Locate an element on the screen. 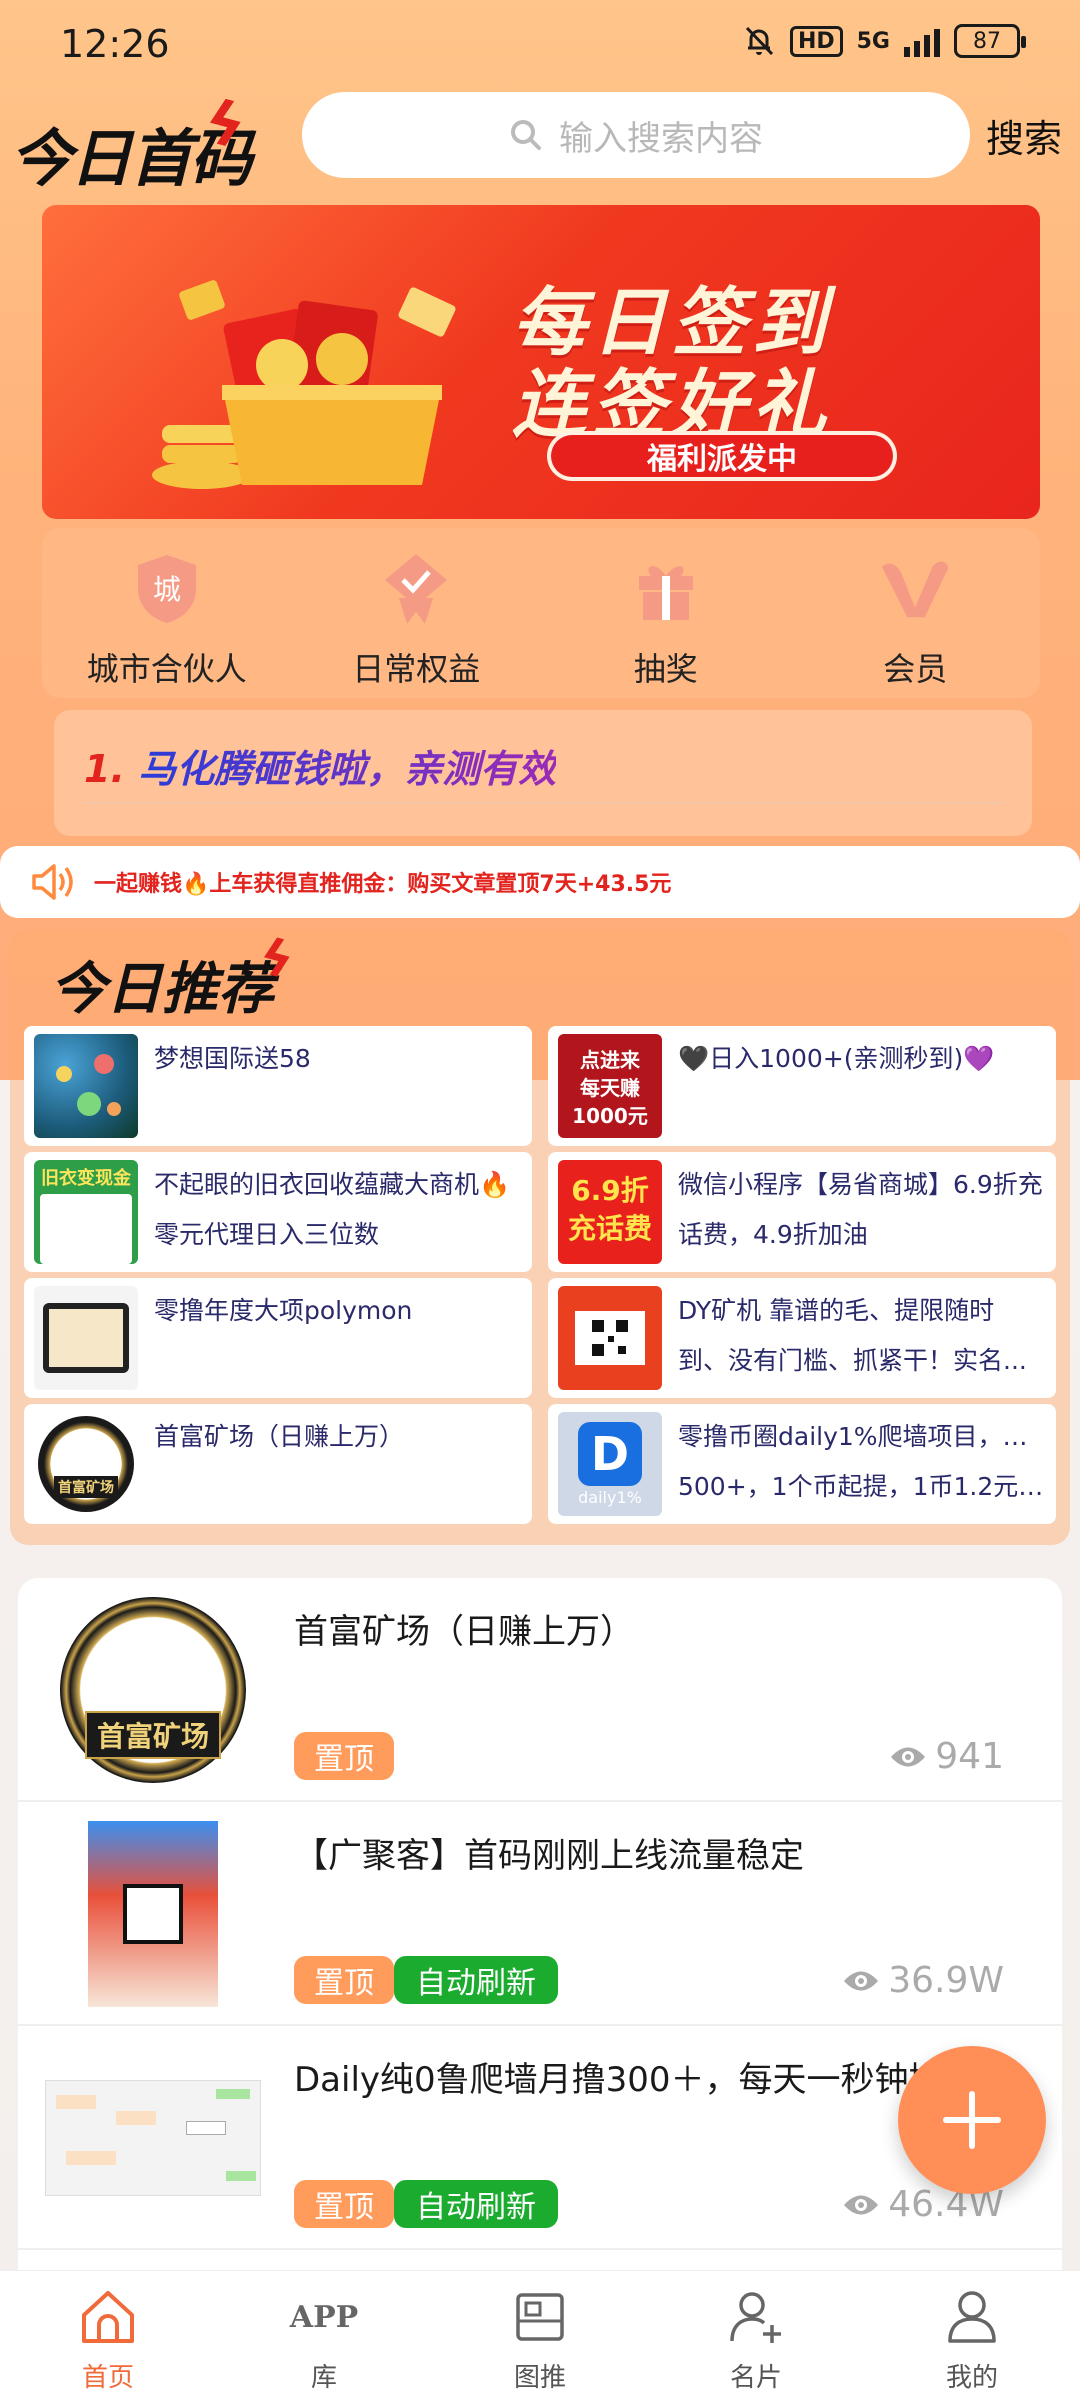  signal-icon is located at coordinates (922, 41).